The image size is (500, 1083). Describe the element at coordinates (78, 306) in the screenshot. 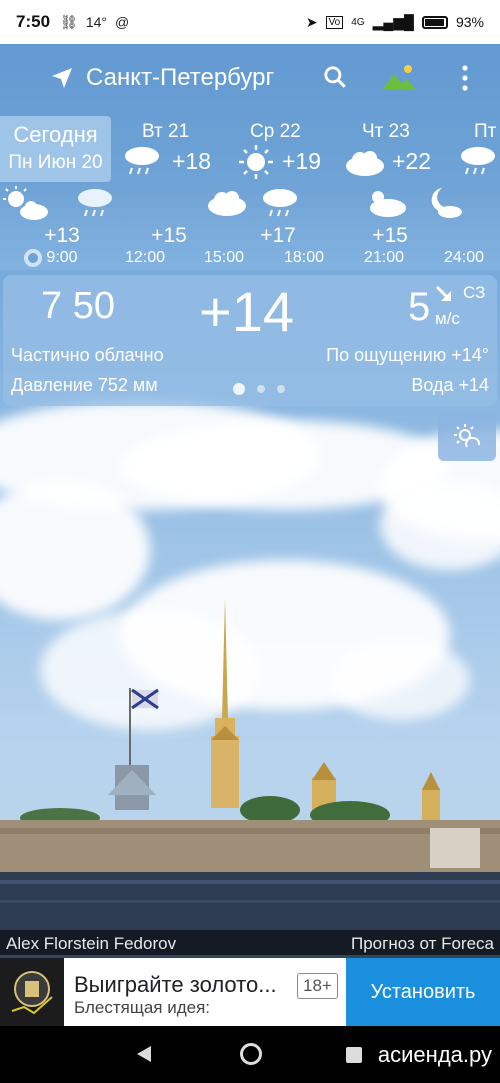

I see `current-time: 7 50` at that location.